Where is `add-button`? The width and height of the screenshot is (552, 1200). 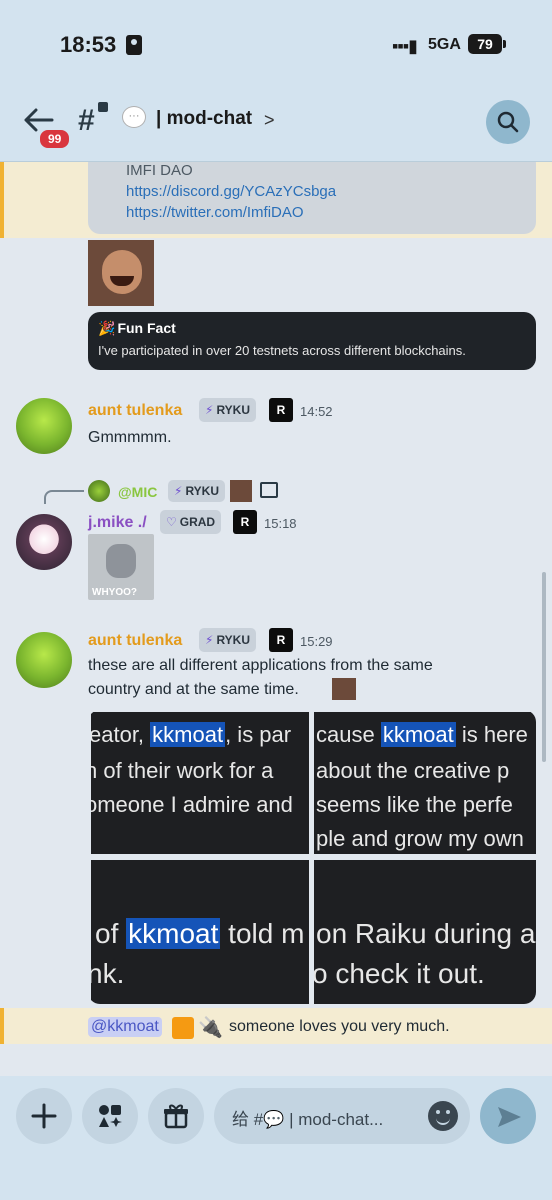
add-button is located at coordinates (44, 1116).